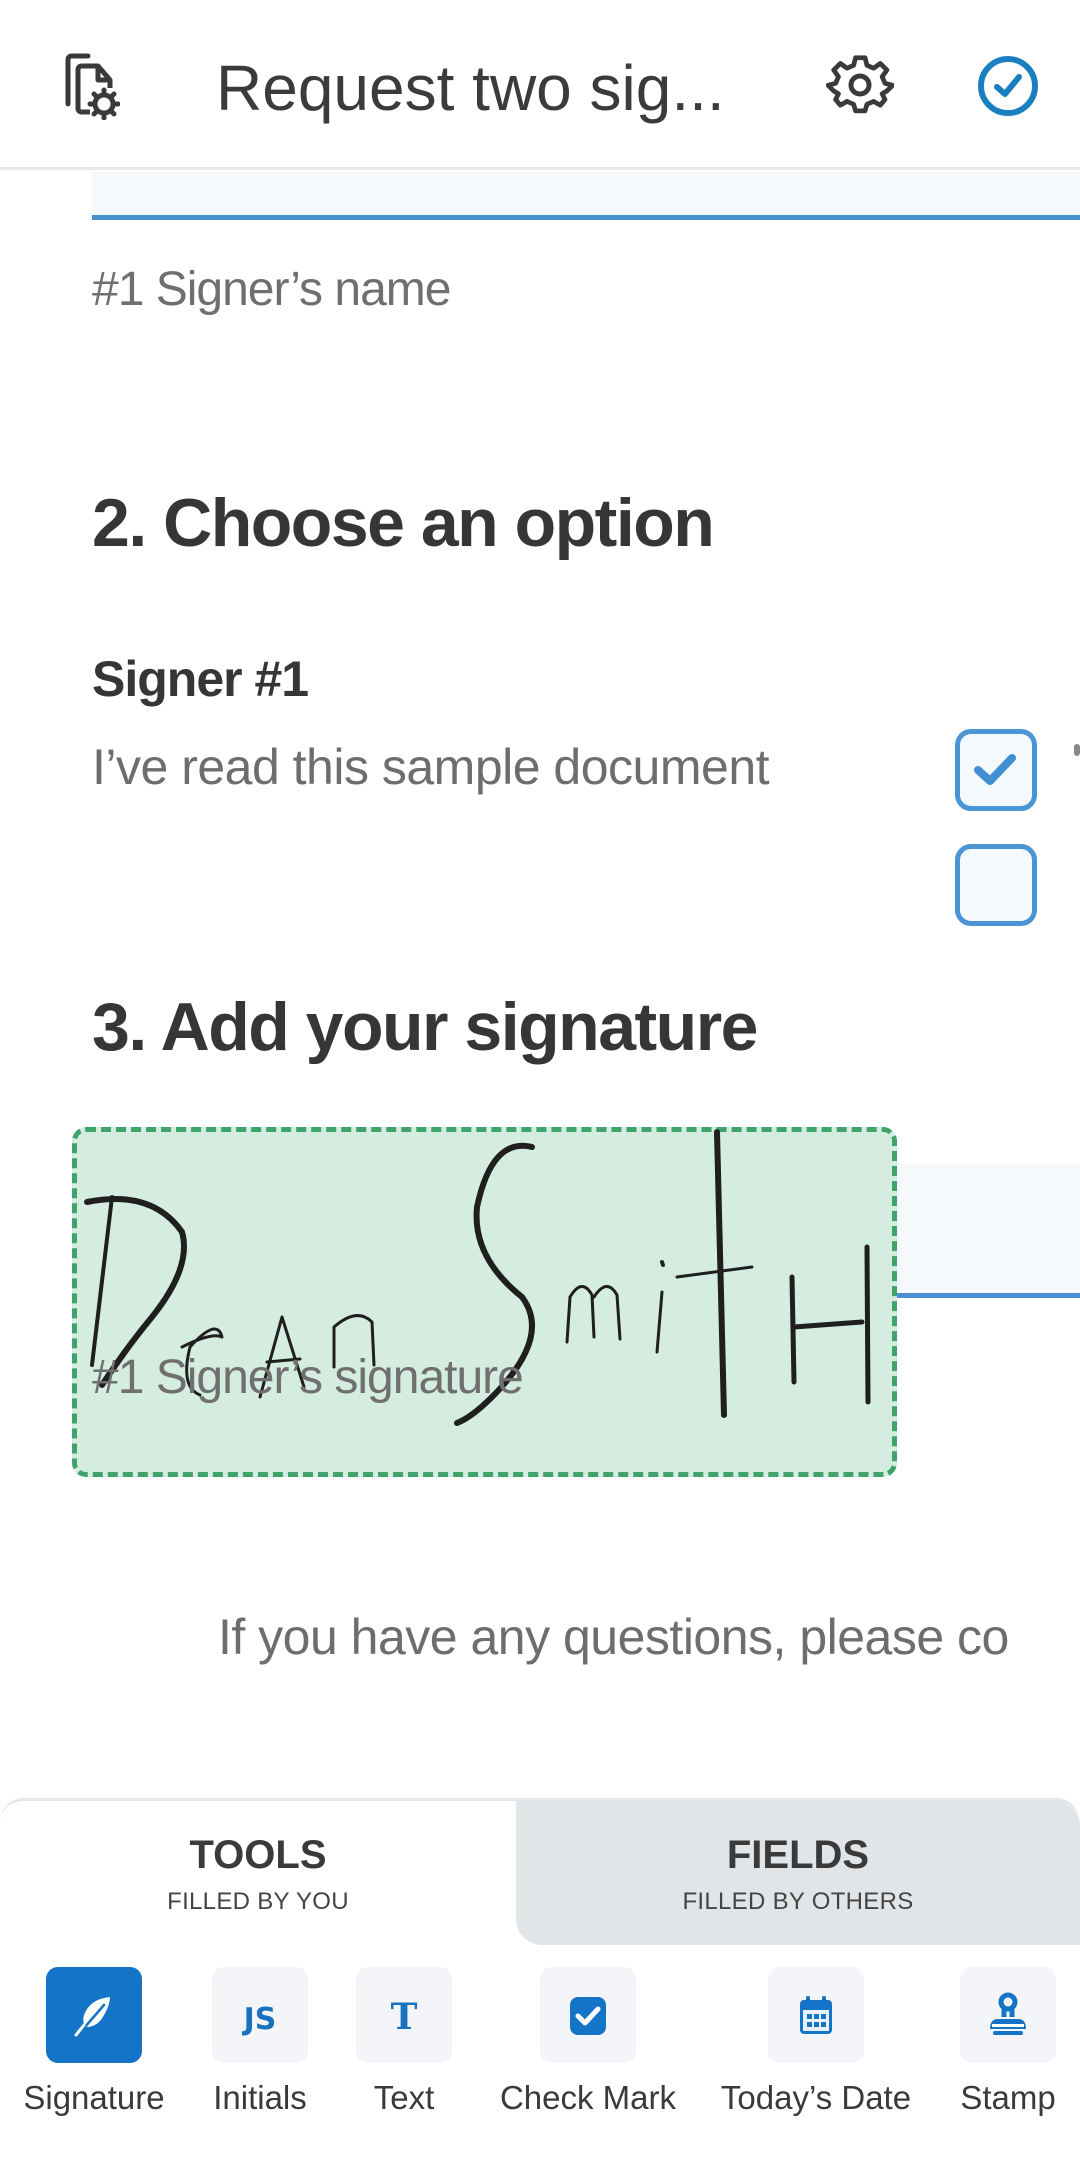  Describe the element at coordinates (586, 196) in the screenshot. I see `signer-name-field` at that location.